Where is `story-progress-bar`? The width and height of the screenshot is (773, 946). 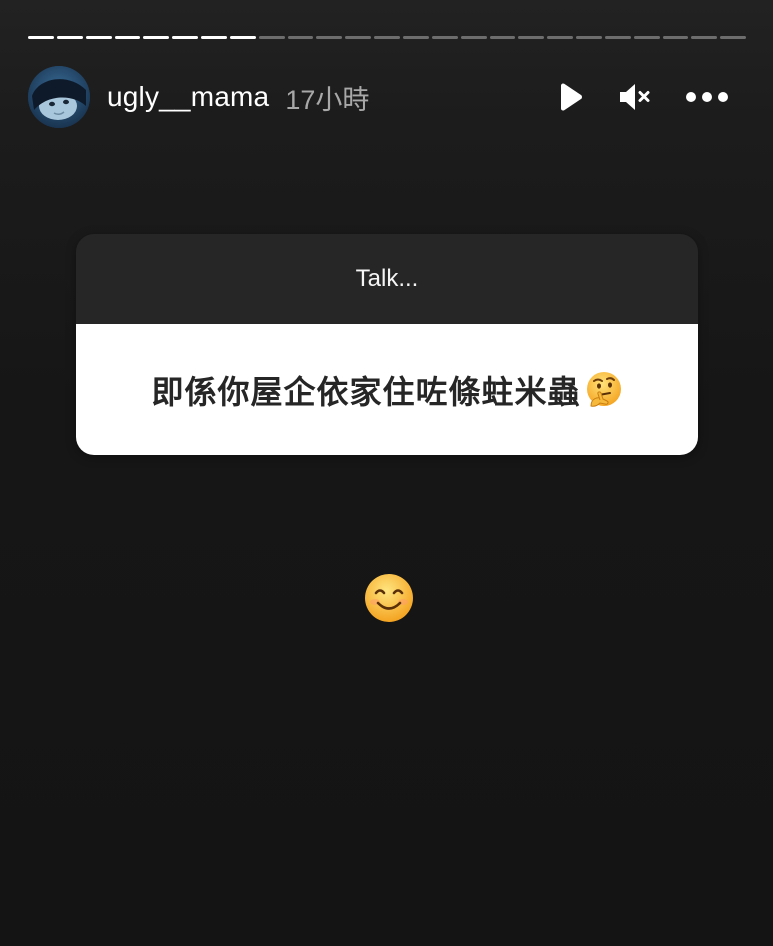 story-progress-bar is located at coordinates (387, 37).